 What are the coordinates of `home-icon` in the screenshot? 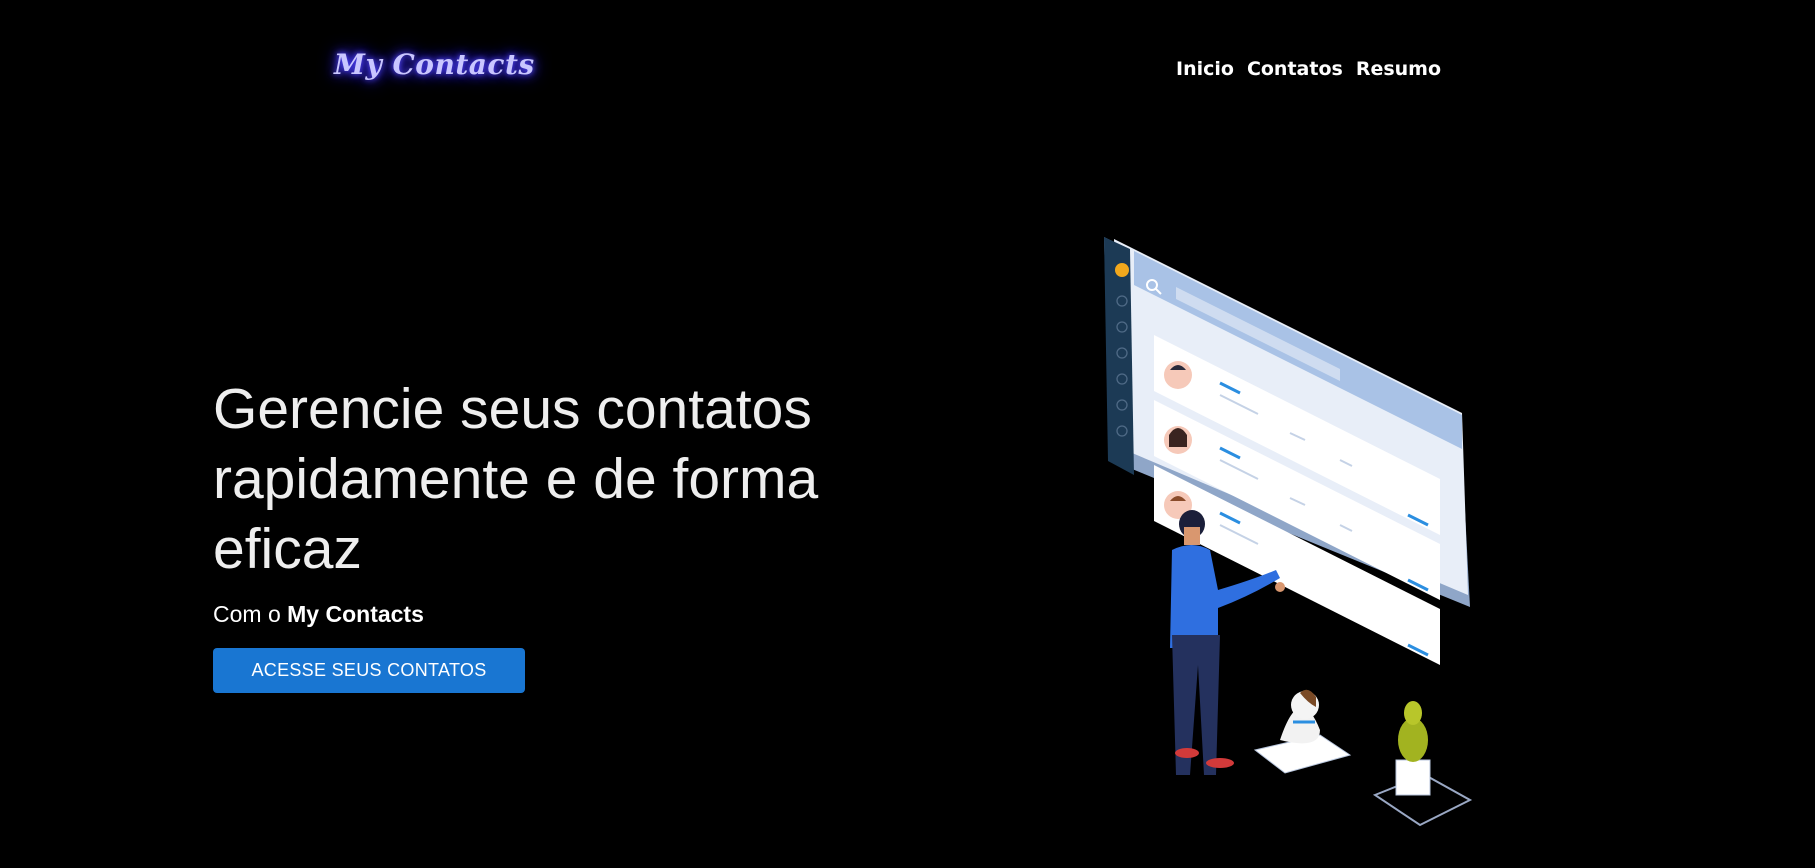 It's located at (1122, 270).